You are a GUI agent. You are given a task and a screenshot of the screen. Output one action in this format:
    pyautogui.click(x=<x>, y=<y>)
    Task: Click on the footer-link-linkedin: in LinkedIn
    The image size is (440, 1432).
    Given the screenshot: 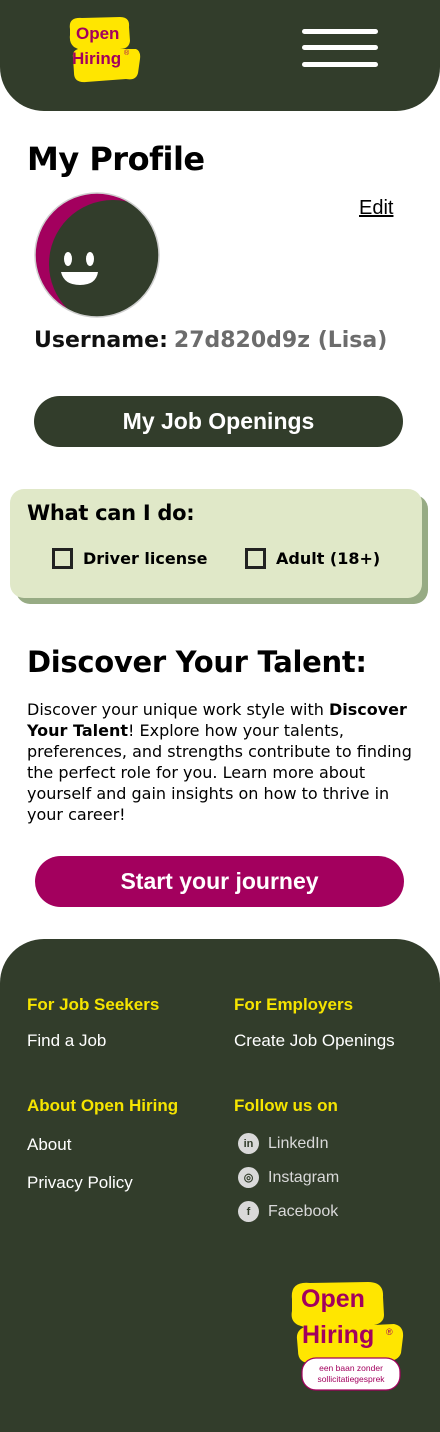 What is the action you would take?
    pyautogui.click(x=283, y=1143)
    